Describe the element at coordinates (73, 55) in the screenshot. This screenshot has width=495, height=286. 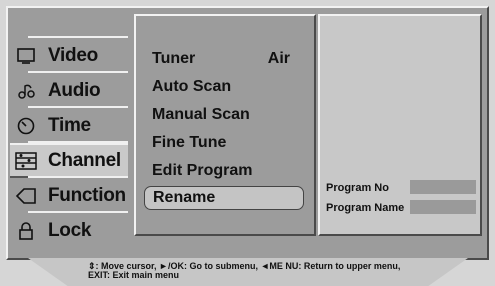
I see `menu-item-label: Video` at that location.